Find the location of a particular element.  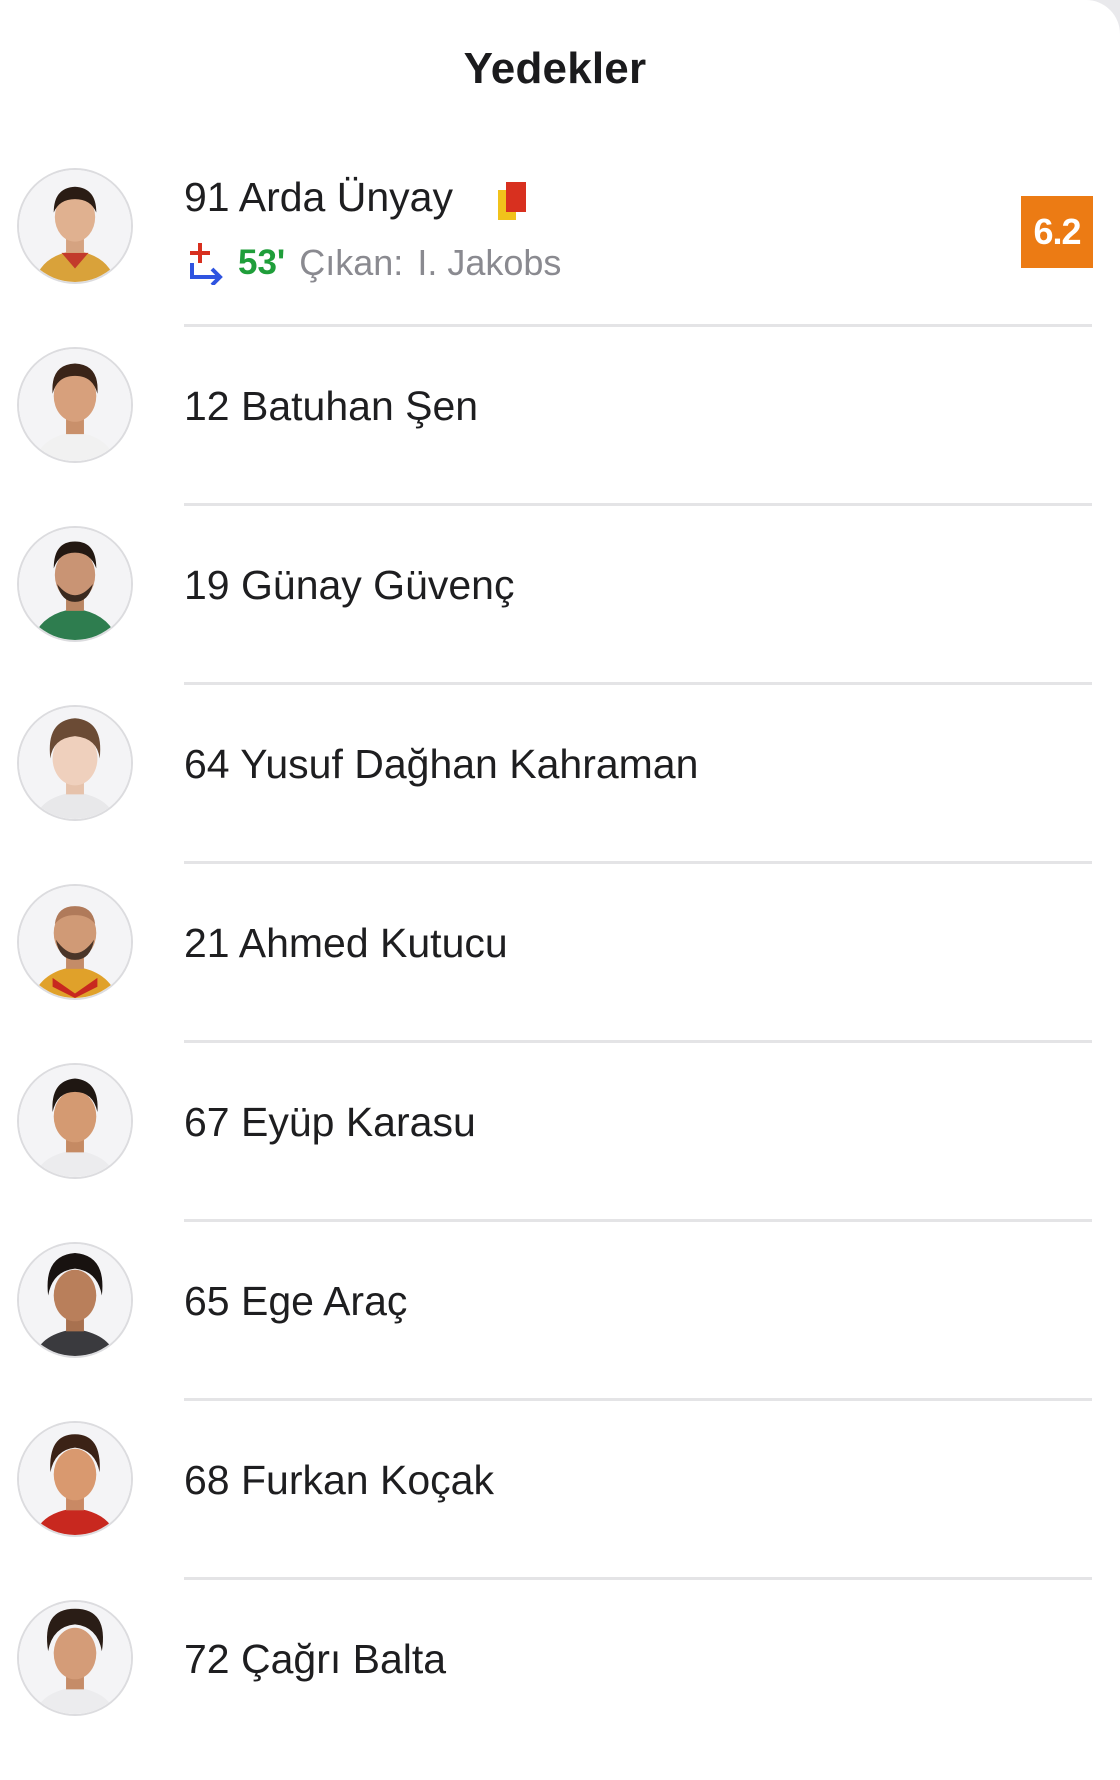

player-row-yusuf-daghan-kahraman: 64 Yusuf Dağhan Kahraman is located at coordinates (560, 774).